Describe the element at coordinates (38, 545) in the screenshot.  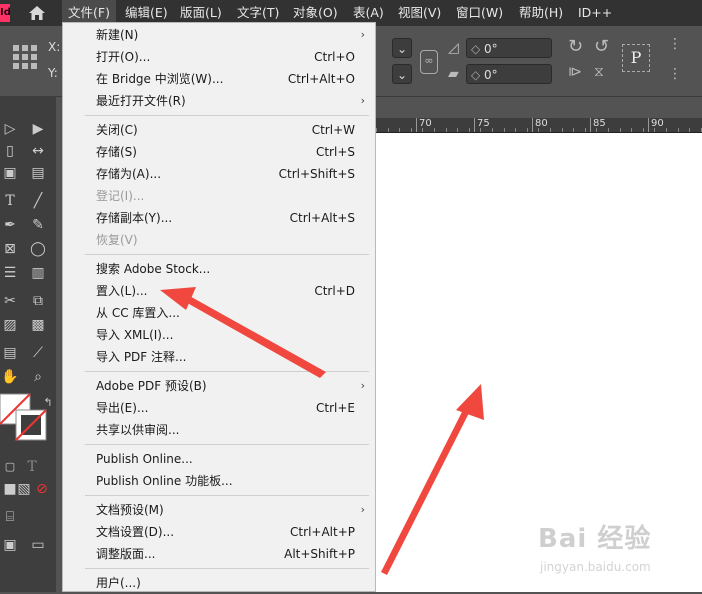
I see `view-mode-preview-icon: ▭` at that location.